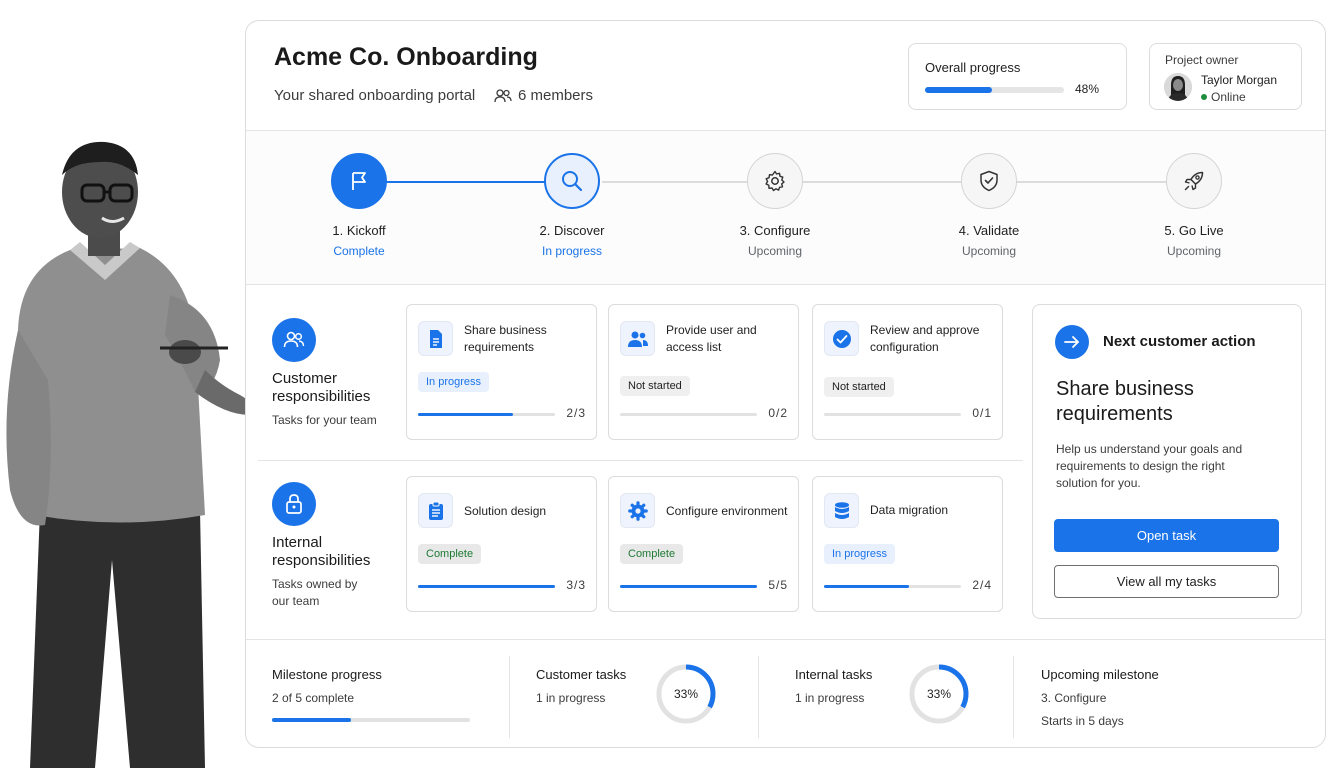  I want to click on milestone-progress-subtitle: 2 of 5 complete, so click(313, 698).